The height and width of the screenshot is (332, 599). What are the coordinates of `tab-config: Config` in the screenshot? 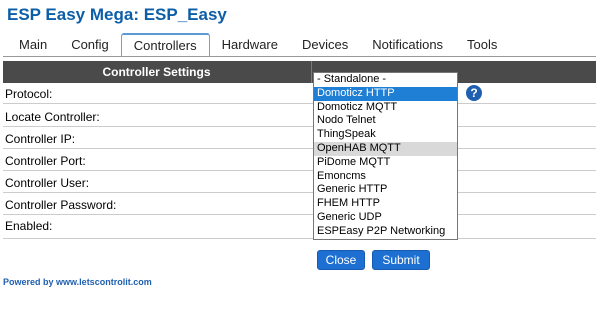 It's located at (90, 45).